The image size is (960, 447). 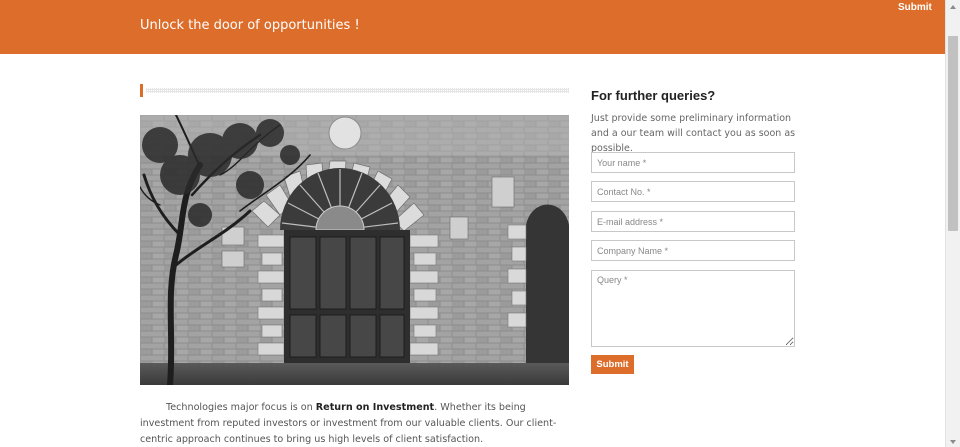 I want to click on scroll-up-arrow-icon, so click(x=953, y=7).